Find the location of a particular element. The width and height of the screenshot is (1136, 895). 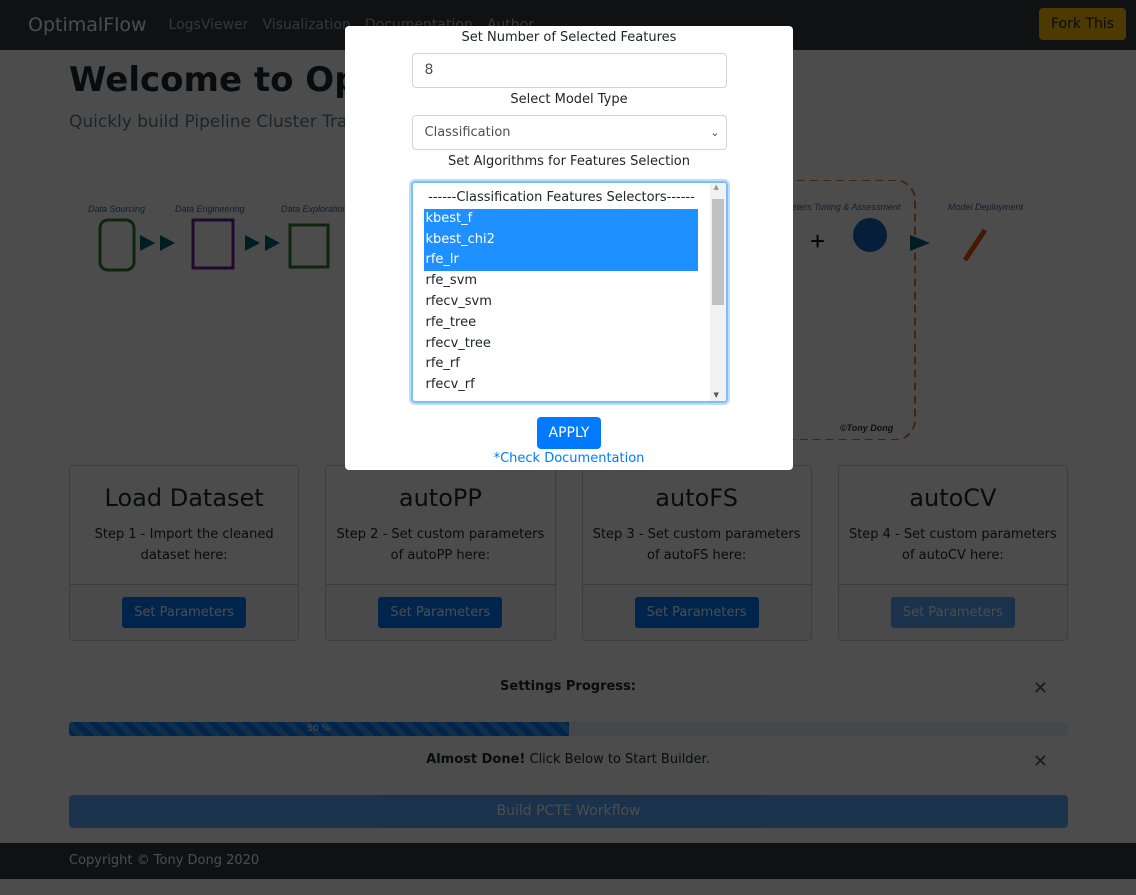

plus-icon: + is located at coordinates (817, 241).